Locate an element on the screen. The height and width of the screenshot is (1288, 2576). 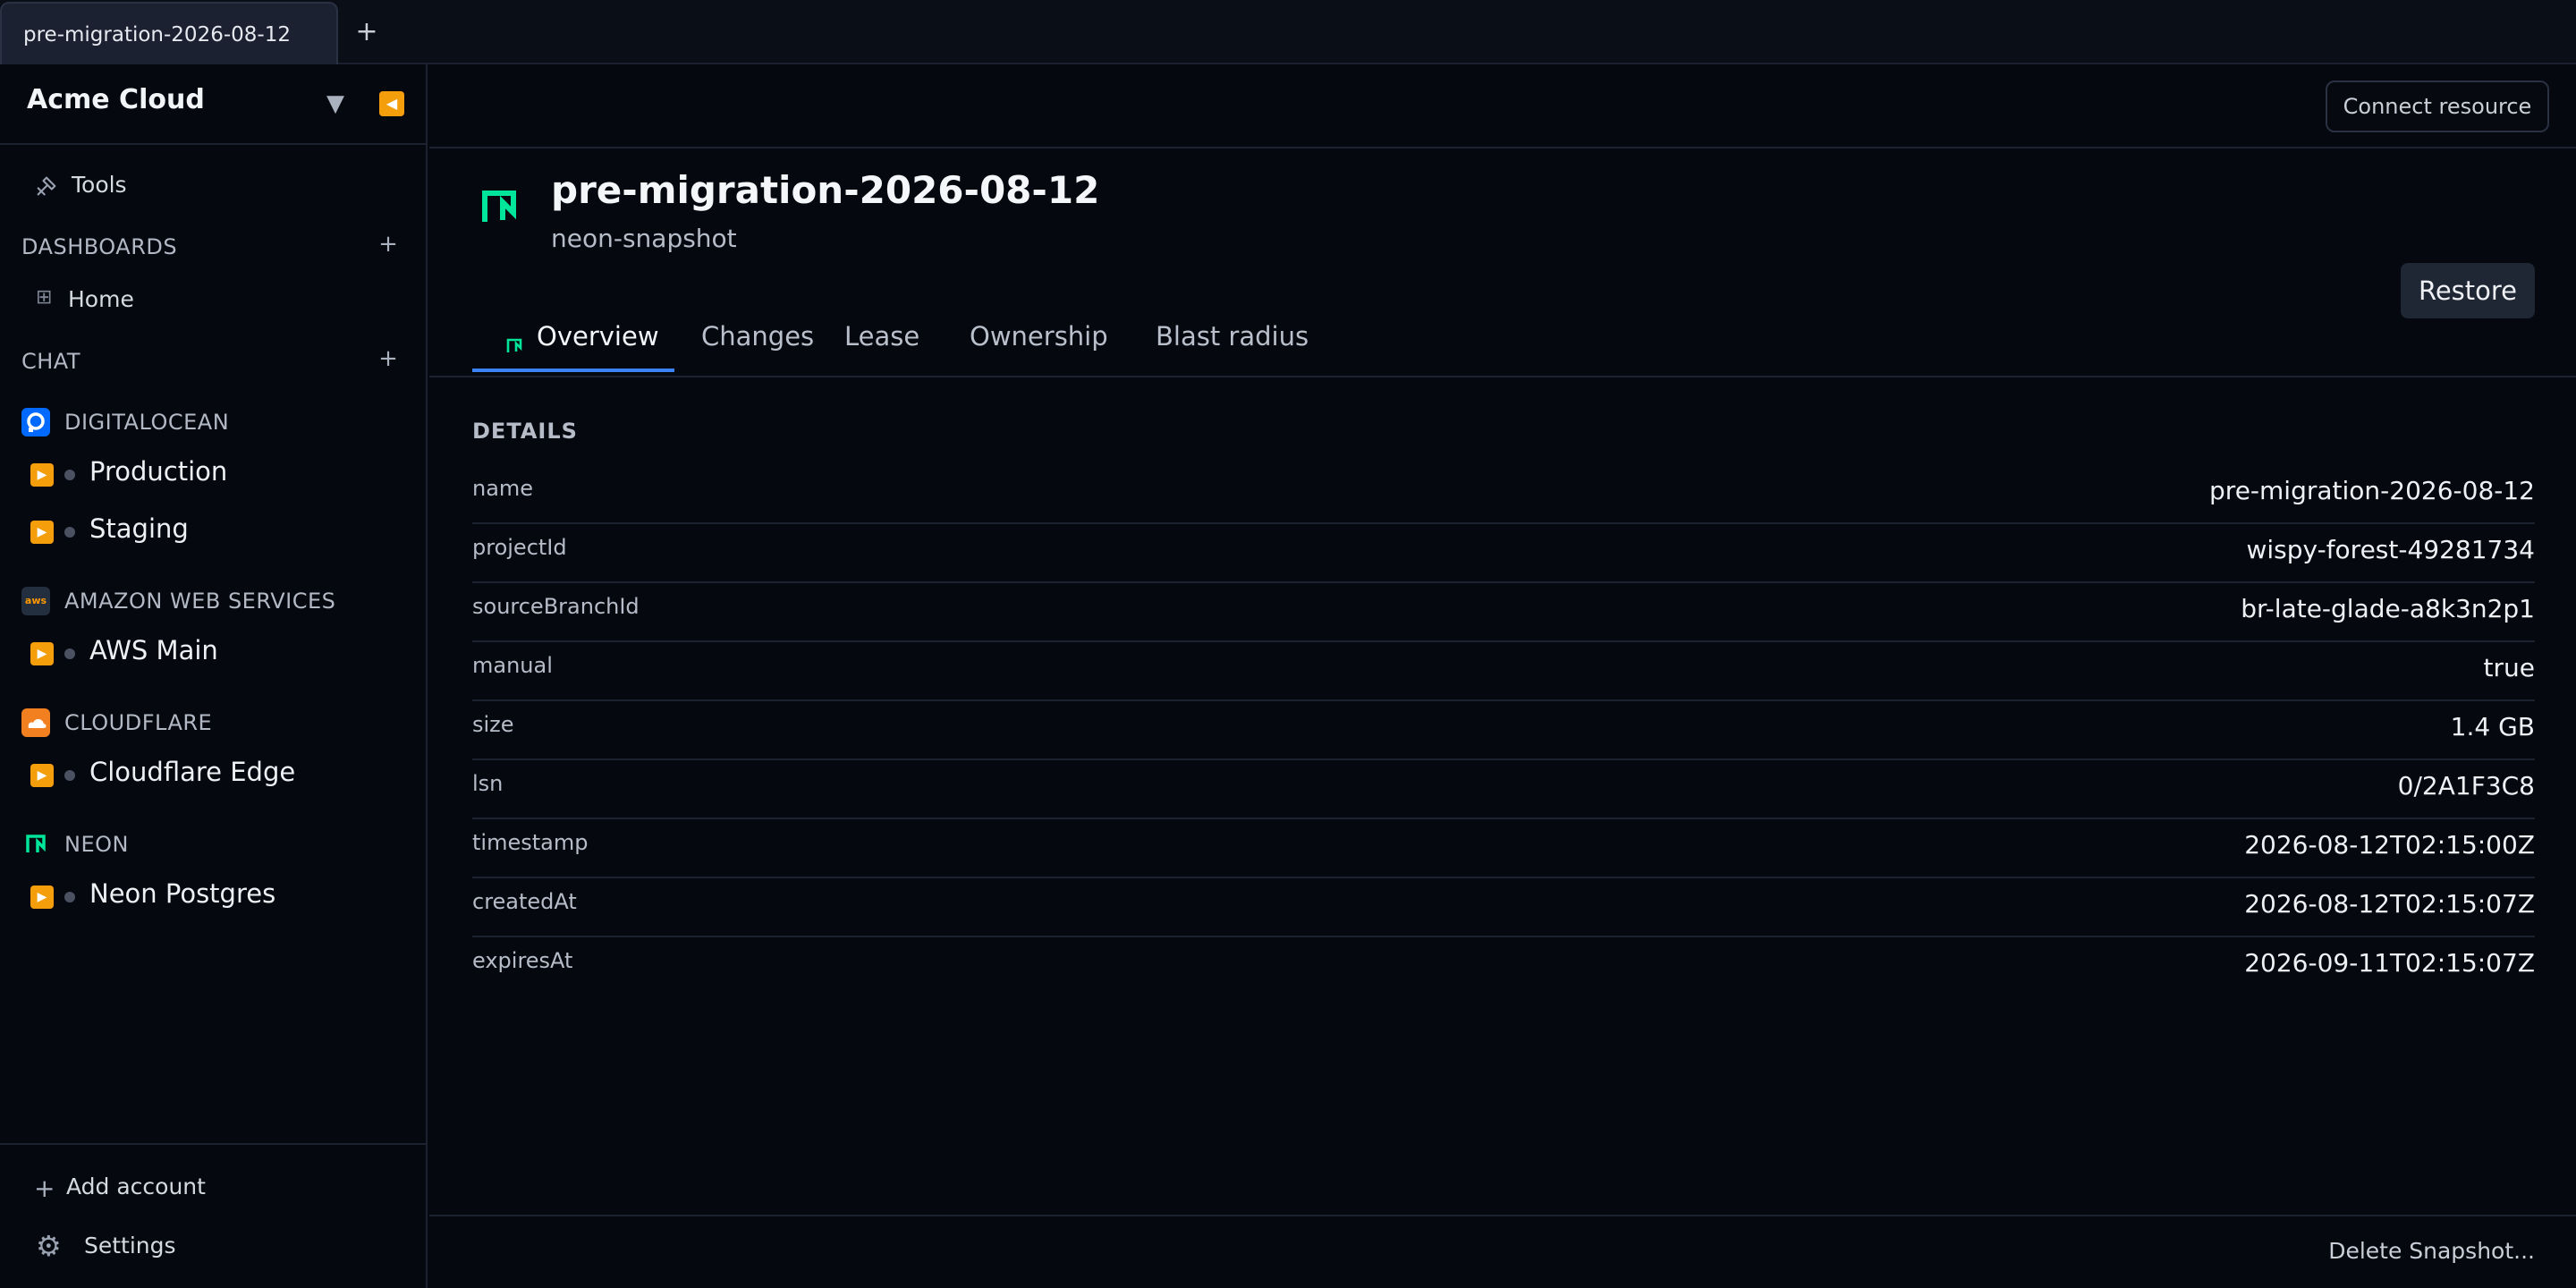
org-dropdown-icon: ▼ is located at coordinates (335, 104).